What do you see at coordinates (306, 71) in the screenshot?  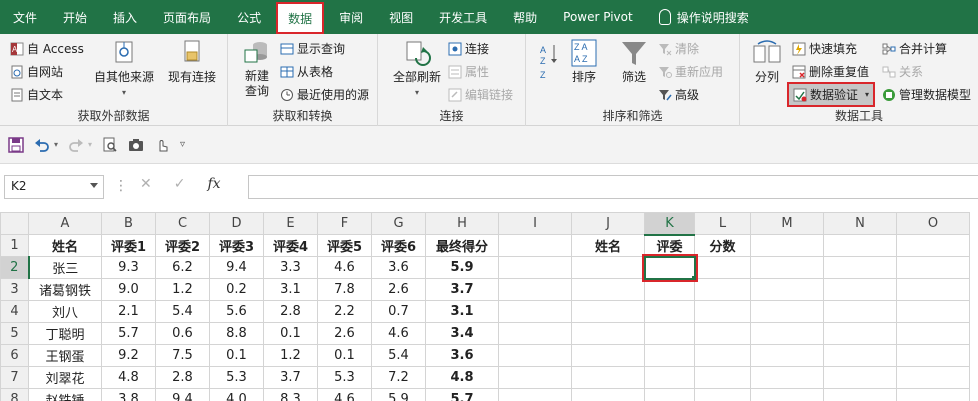 I see `from-table-button: 从表格` at bounding box center [306, 71].